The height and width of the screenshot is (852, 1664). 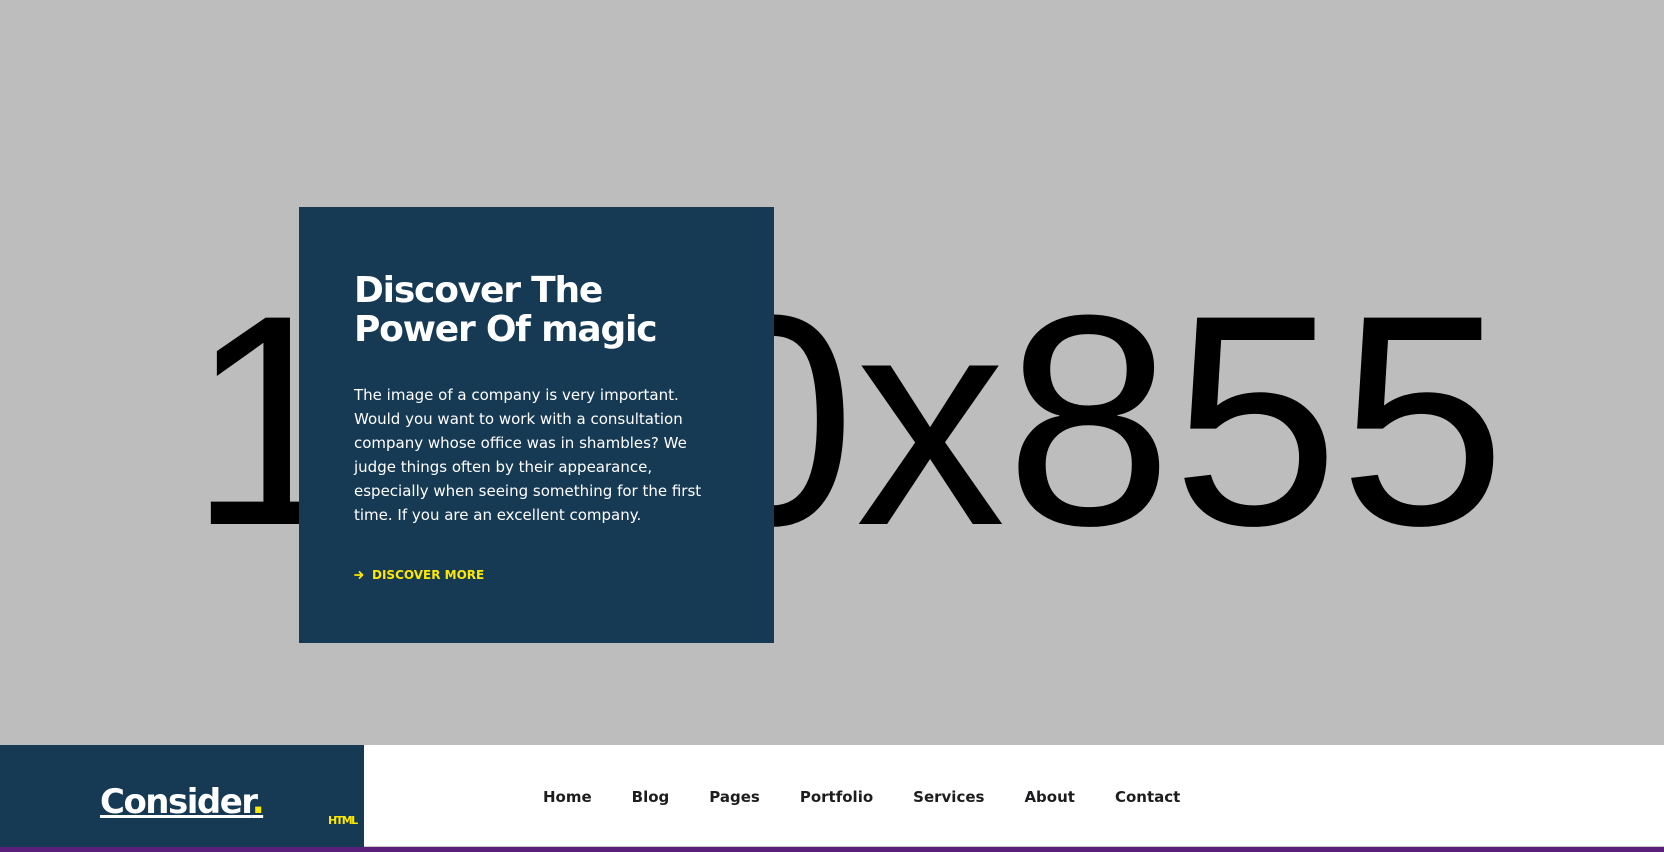 What do you see at coordinates (176, 802) in the screenshot?
I see `logo-name: Consider` at bounding box center [176, 802].